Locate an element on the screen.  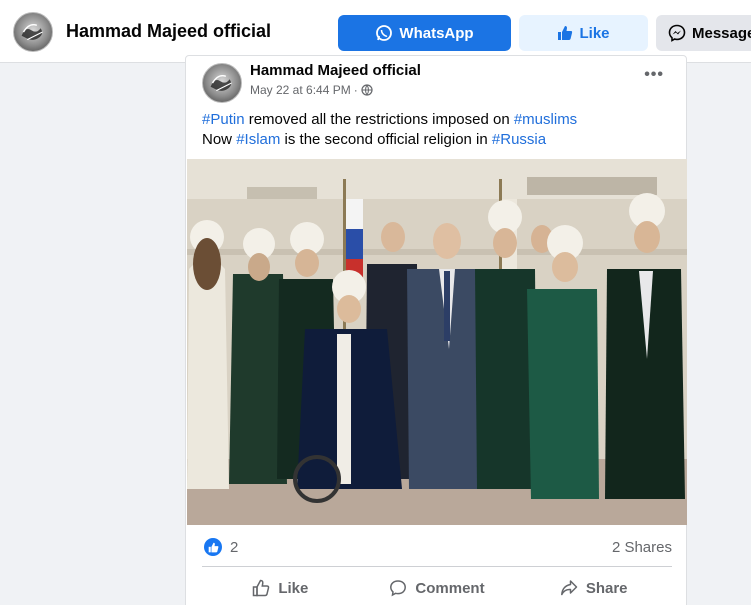
globe-icon is located at coordinates (367, 90).